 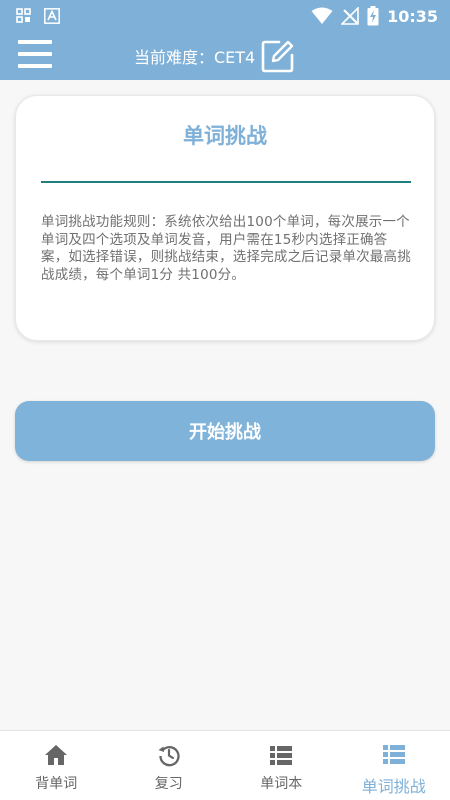 What do you see at coordinates (225, 16) in the screenshot?
I see `status-bar: 10:35` at bounding box center [225, 16].